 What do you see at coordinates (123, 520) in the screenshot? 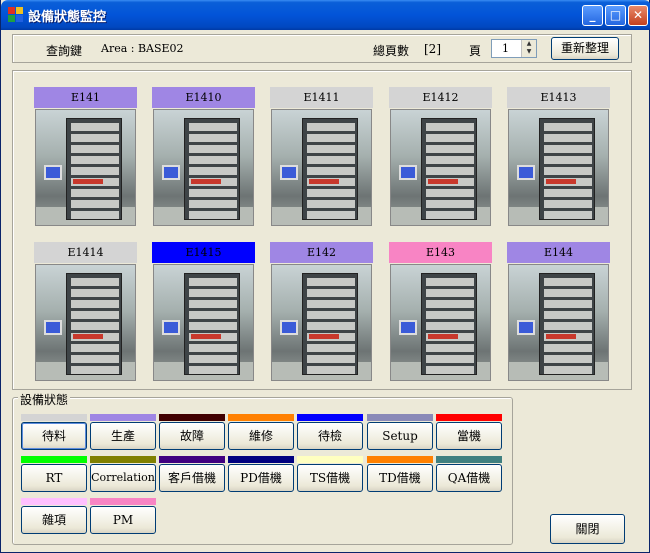
I see `legend-button: PM` at bounding box center [123, 520].